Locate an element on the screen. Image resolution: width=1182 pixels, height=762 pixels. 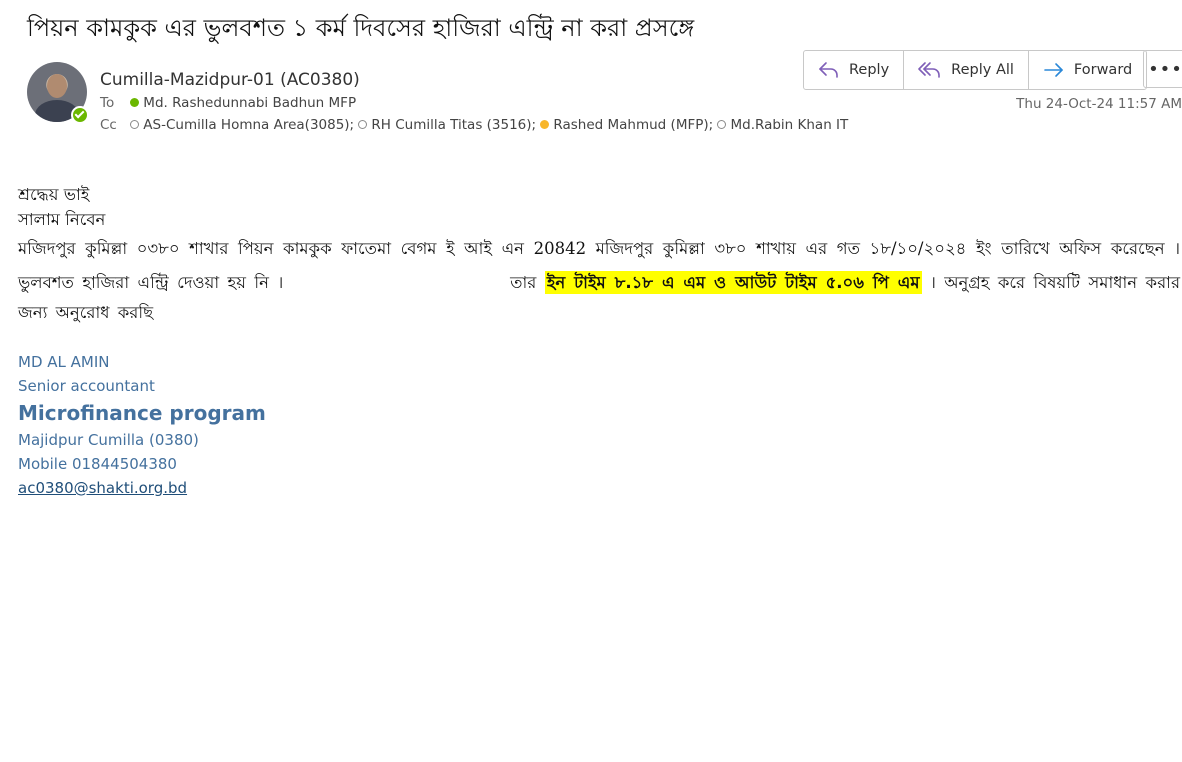
avatar-head is located at coordinates (57, 86).